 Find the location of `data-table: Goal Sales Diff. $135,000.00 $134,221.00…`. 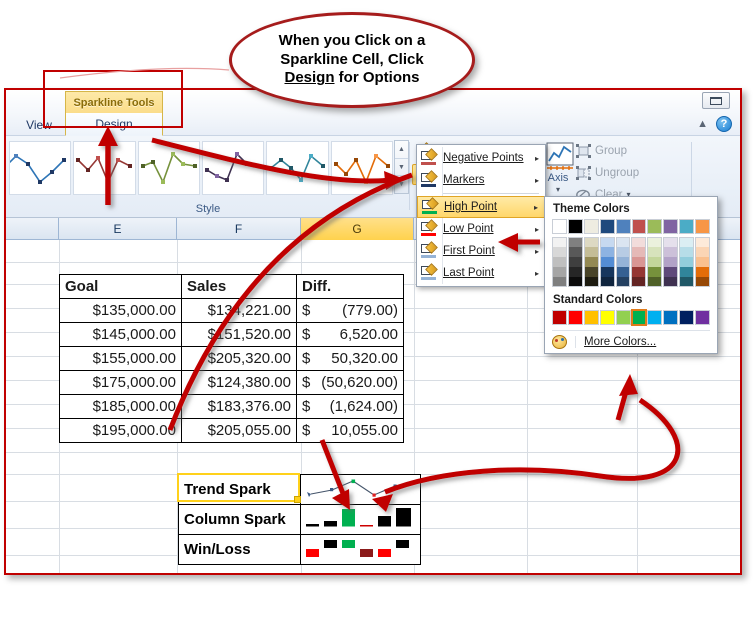

data-table: Goal Sales Diff. $135,000.00 $134,221.00… is located at coordinates (231, 358).